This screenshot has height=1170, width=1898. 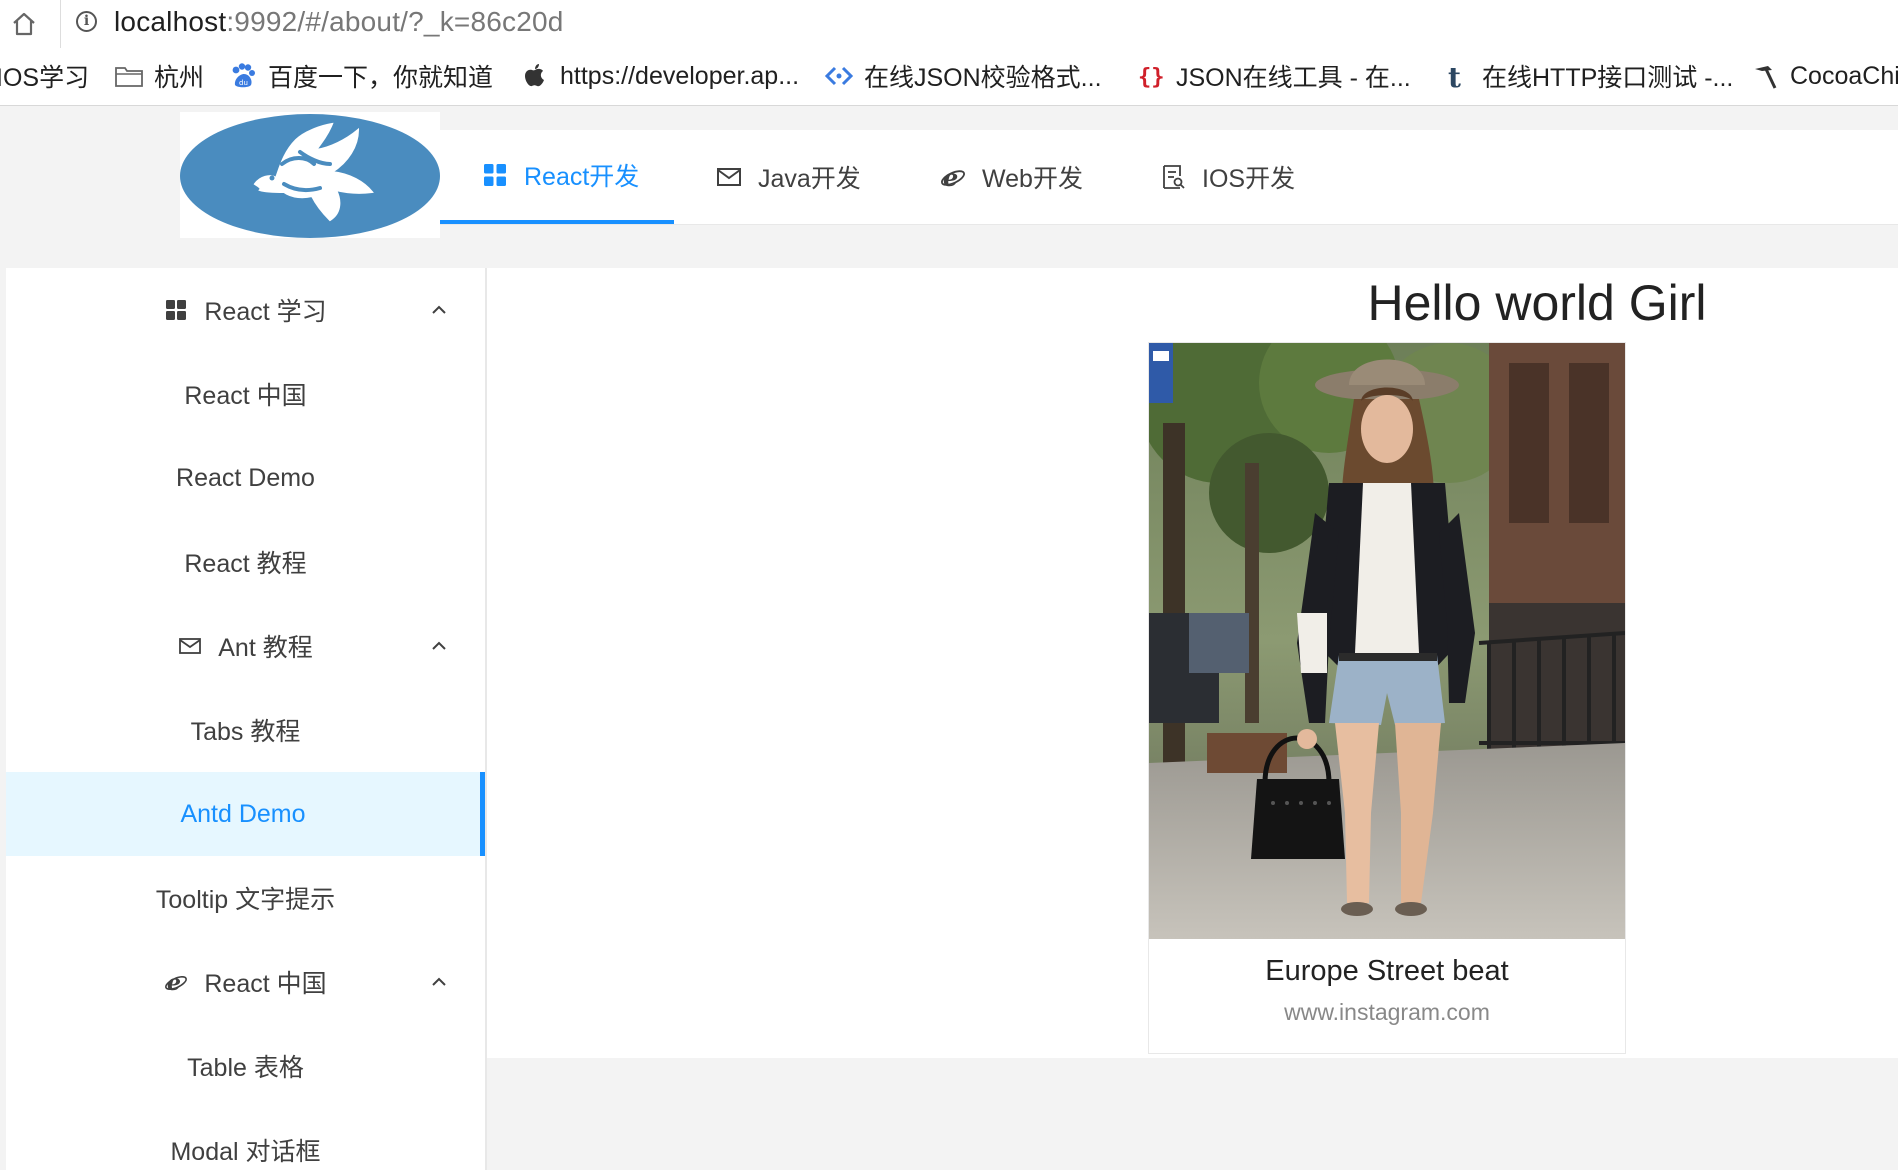 I want to click on menu-item-label: Modal 对话框, so click(x=245, y=1152).